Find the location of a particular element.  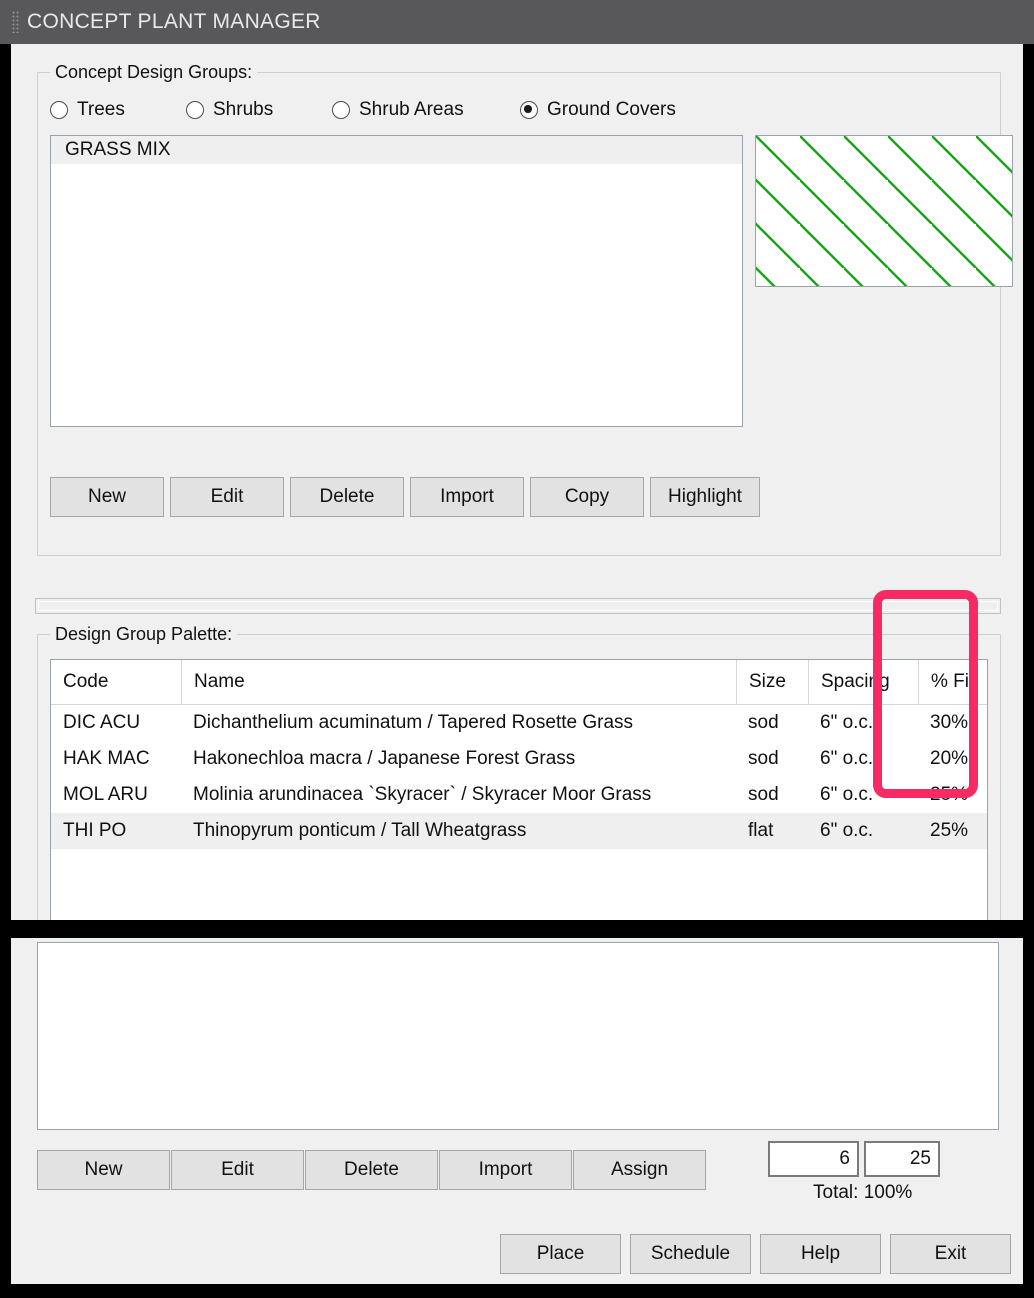

drag-grip-icon is located at coordinates (15, 22).